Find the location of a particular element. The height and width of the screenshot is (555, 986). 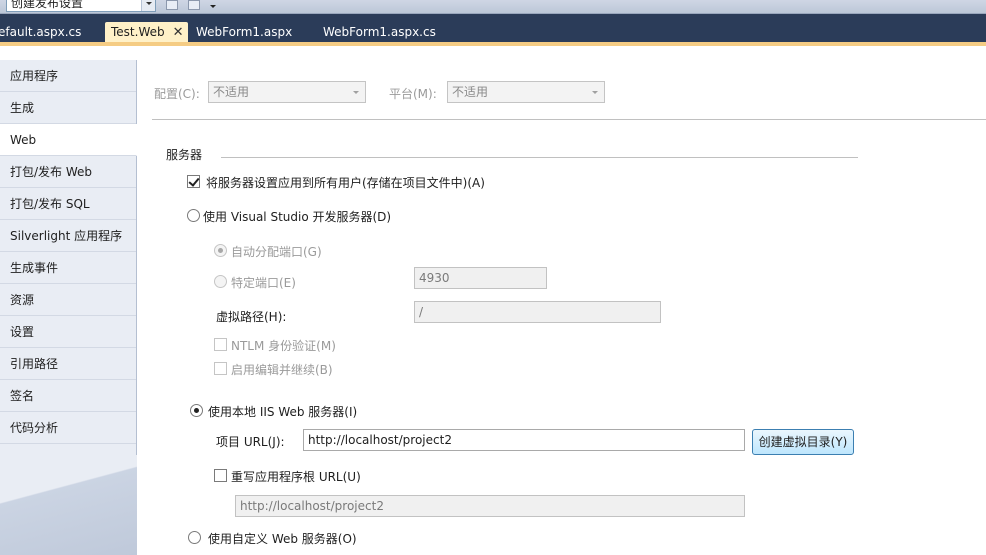

config-label: 配置(C): is located at coordinates (177, 94).